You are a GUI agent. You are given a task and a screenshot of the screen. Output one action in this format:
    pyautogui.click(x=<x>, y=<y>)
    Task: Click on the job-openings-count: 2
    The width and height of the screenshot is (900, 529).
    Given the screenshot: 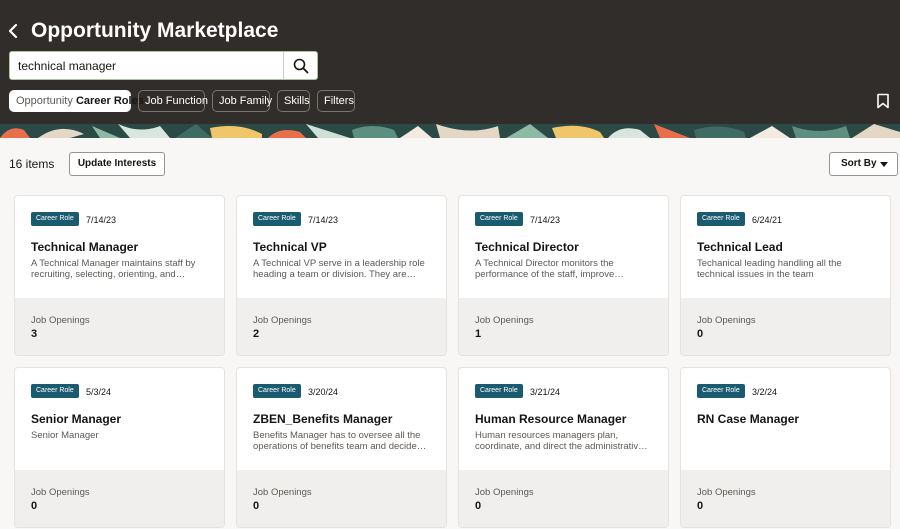 What is the action you would take?
    pyautogui.click(x=256, y=334)
    